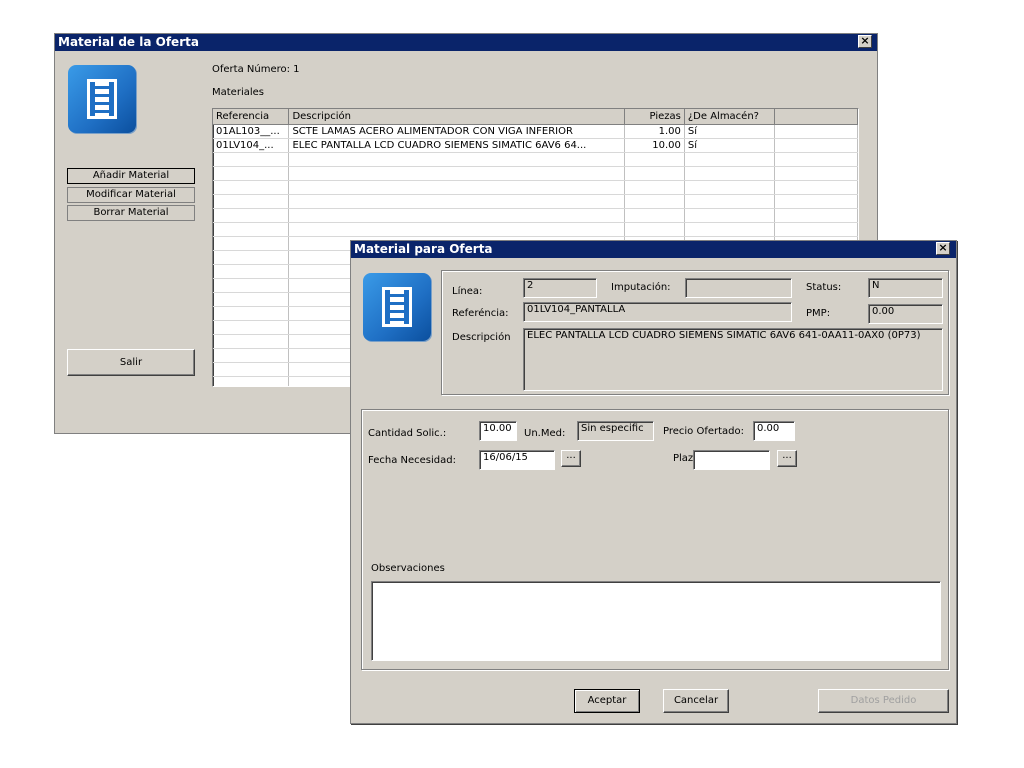 This screenshot has height=768, width=1024. Describe the element at coordinates (818, 313) in the screenshot. I see `pmp-label: PMP:` at that location.